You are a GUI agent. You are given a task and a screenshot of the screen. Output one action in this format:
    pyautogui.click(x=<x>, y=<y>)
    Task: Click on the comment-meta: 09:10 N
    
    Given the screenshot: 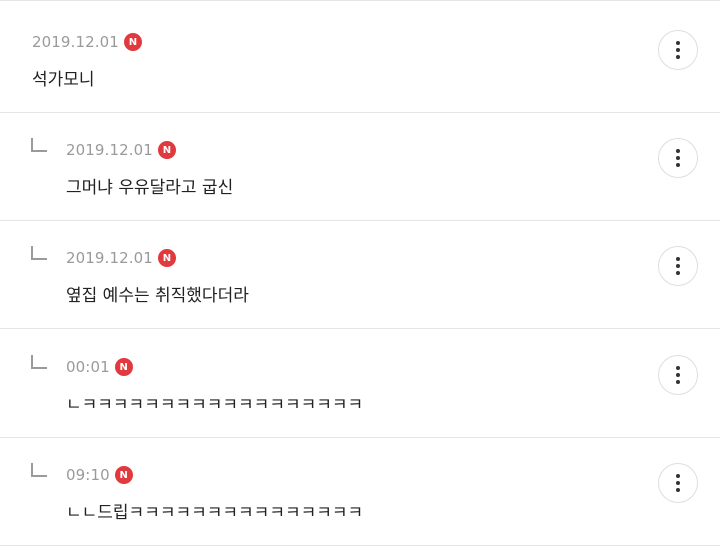 What is the action you would take?
    pyautogui.click(x=99, y=475)
    